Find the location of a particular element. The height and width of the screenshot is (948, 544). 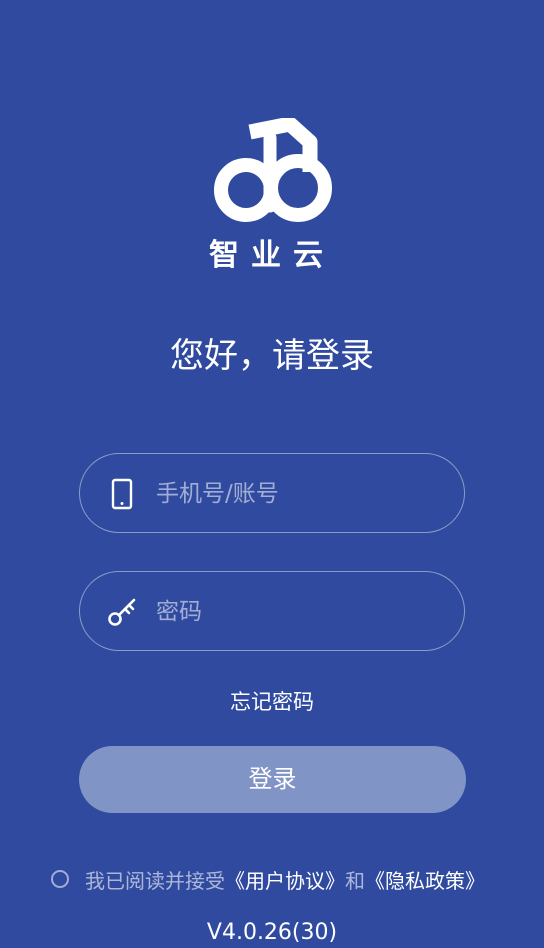

phone-field is located at coordinates (272, 493).